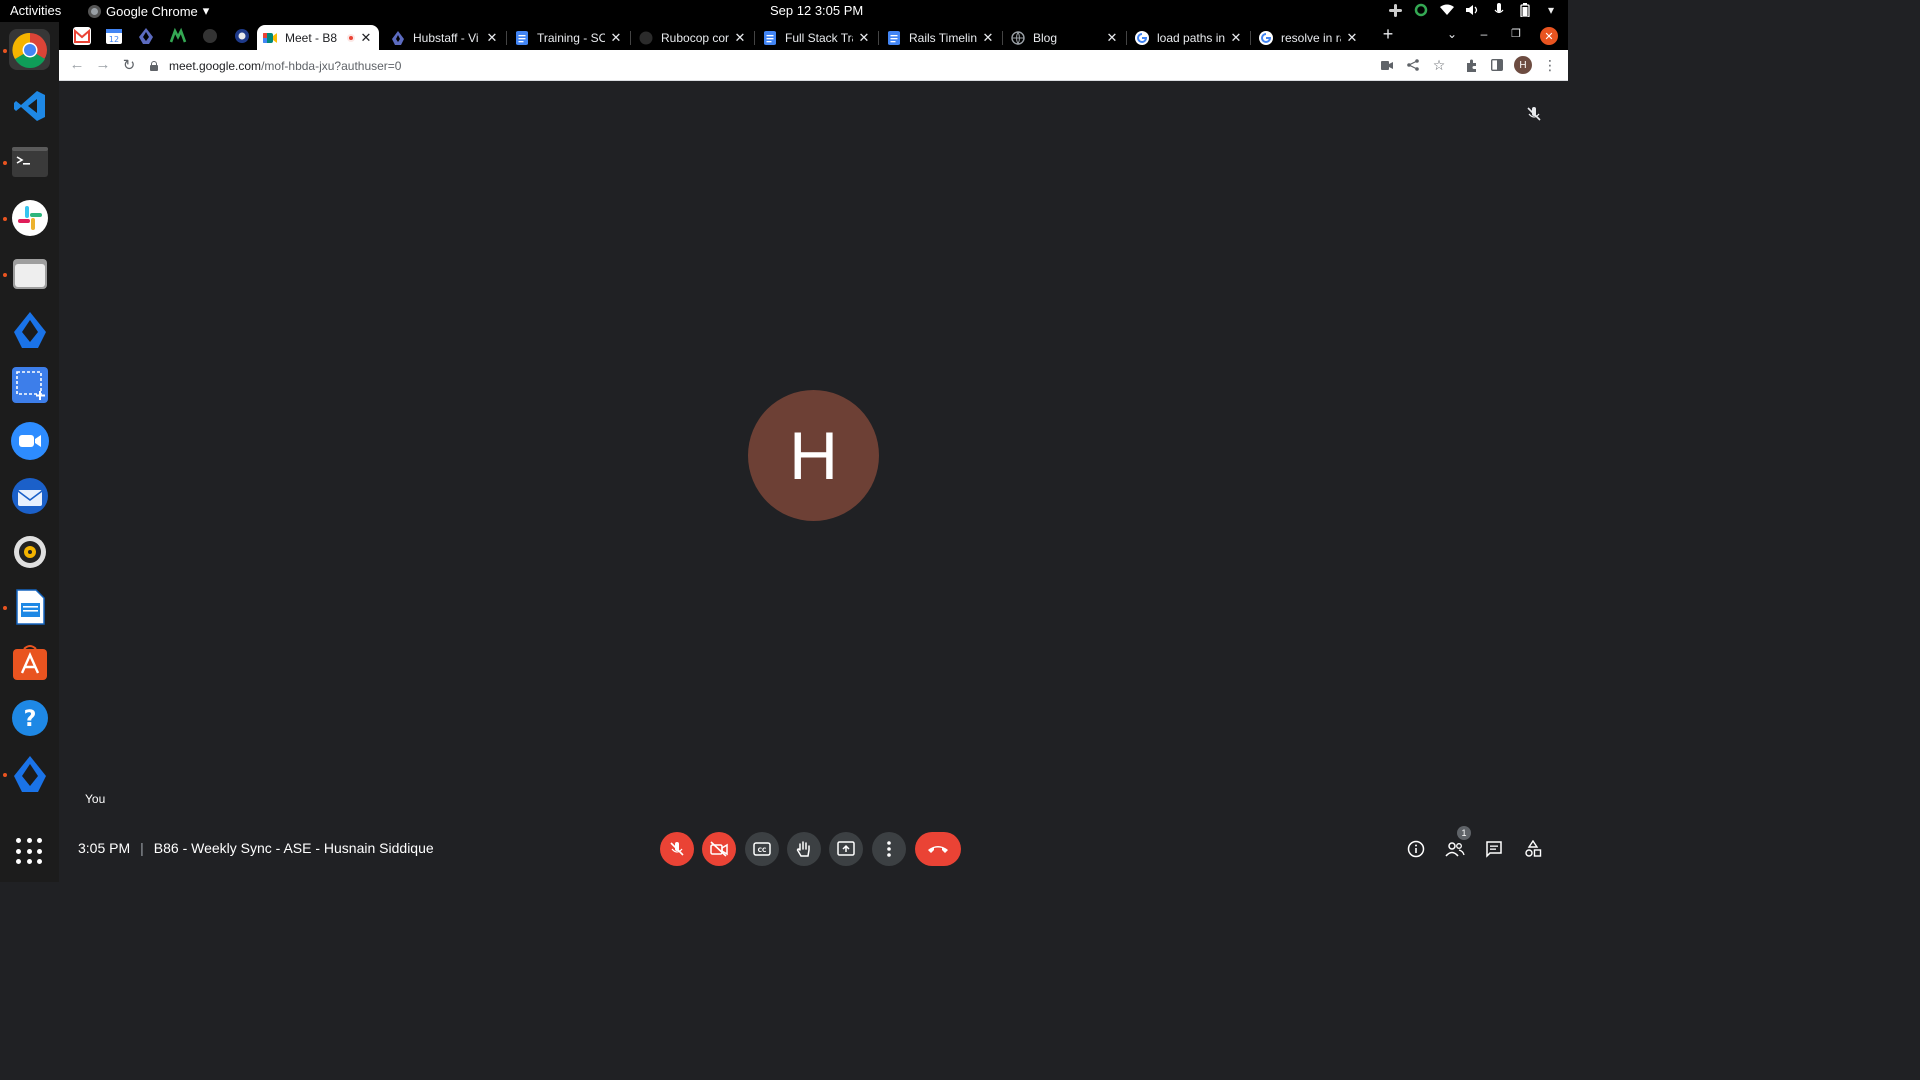  What do you see at coordinates (1484, 34) in the screenshot?
I see `minimize-icon: –` at bounding box center [1484, 34].